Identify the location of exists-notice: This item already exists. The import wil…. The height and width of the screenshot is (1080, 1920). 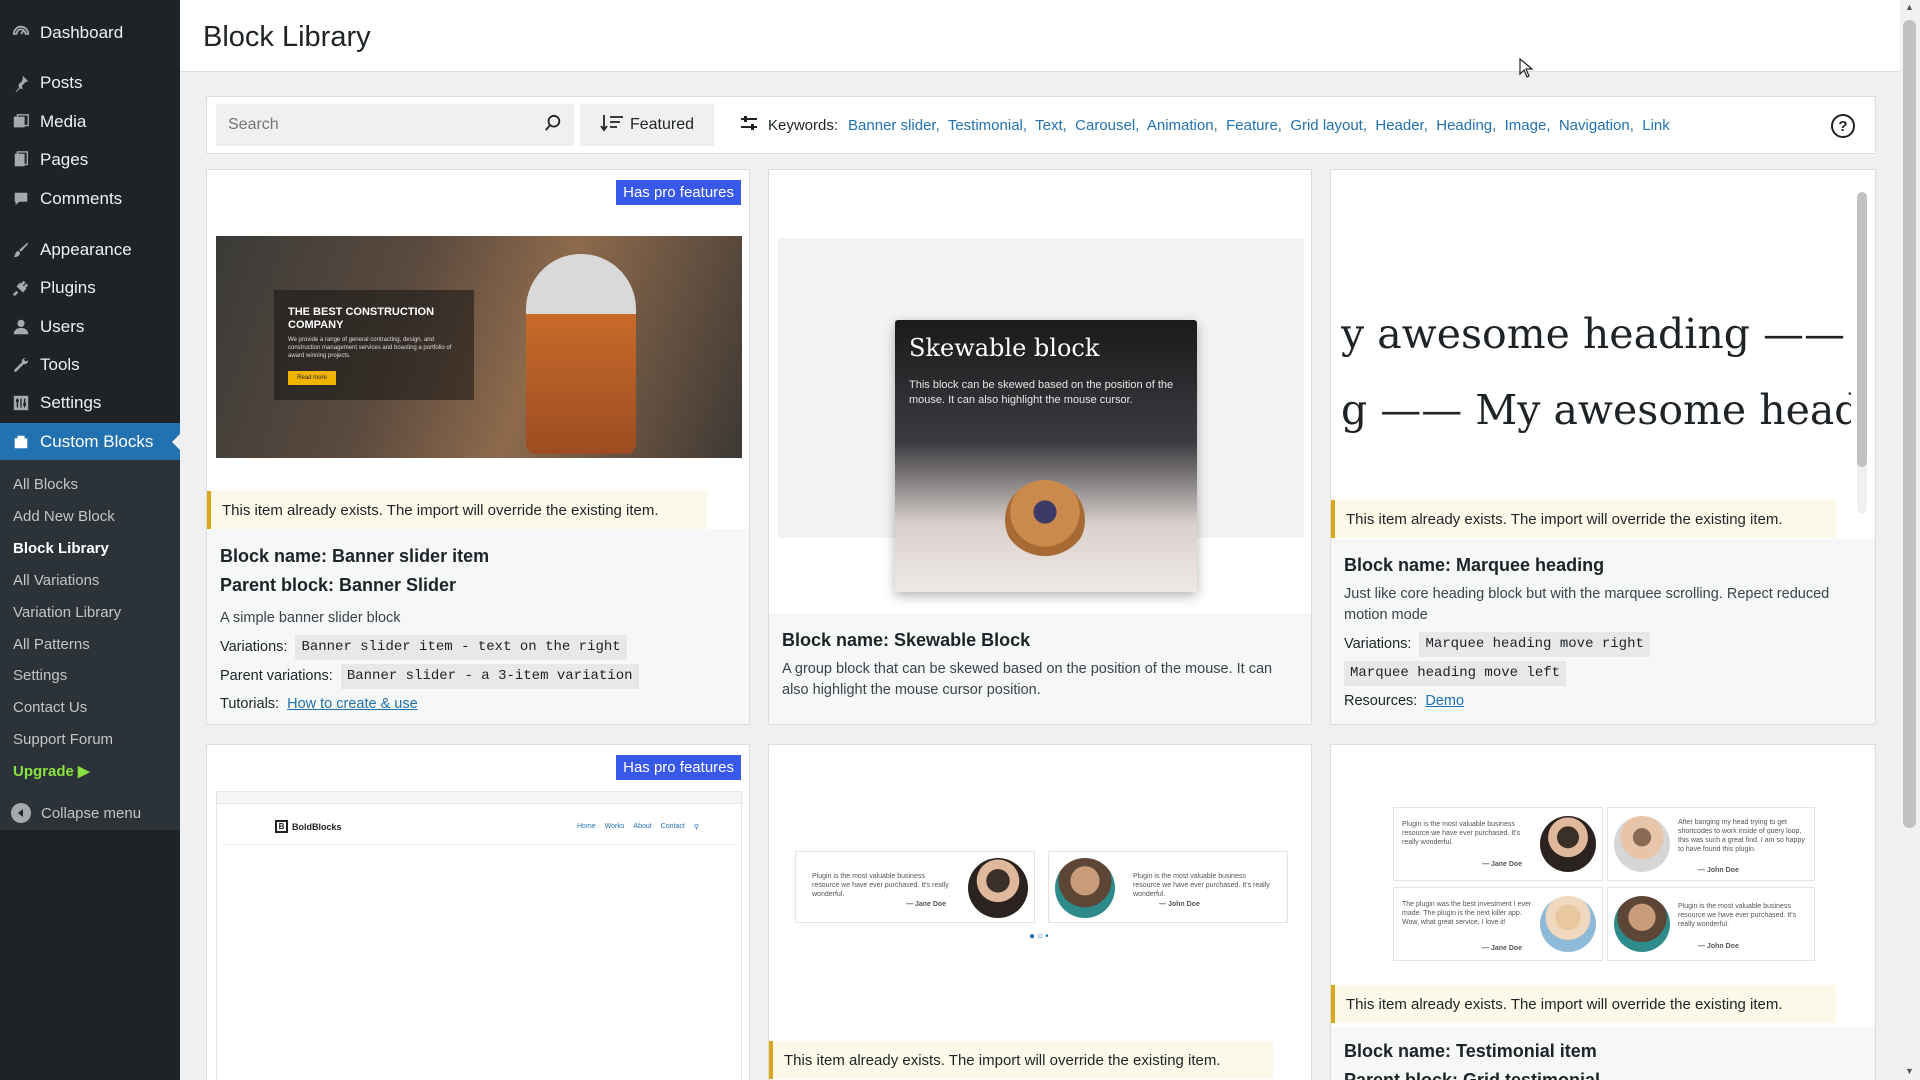
(1583, 1004).